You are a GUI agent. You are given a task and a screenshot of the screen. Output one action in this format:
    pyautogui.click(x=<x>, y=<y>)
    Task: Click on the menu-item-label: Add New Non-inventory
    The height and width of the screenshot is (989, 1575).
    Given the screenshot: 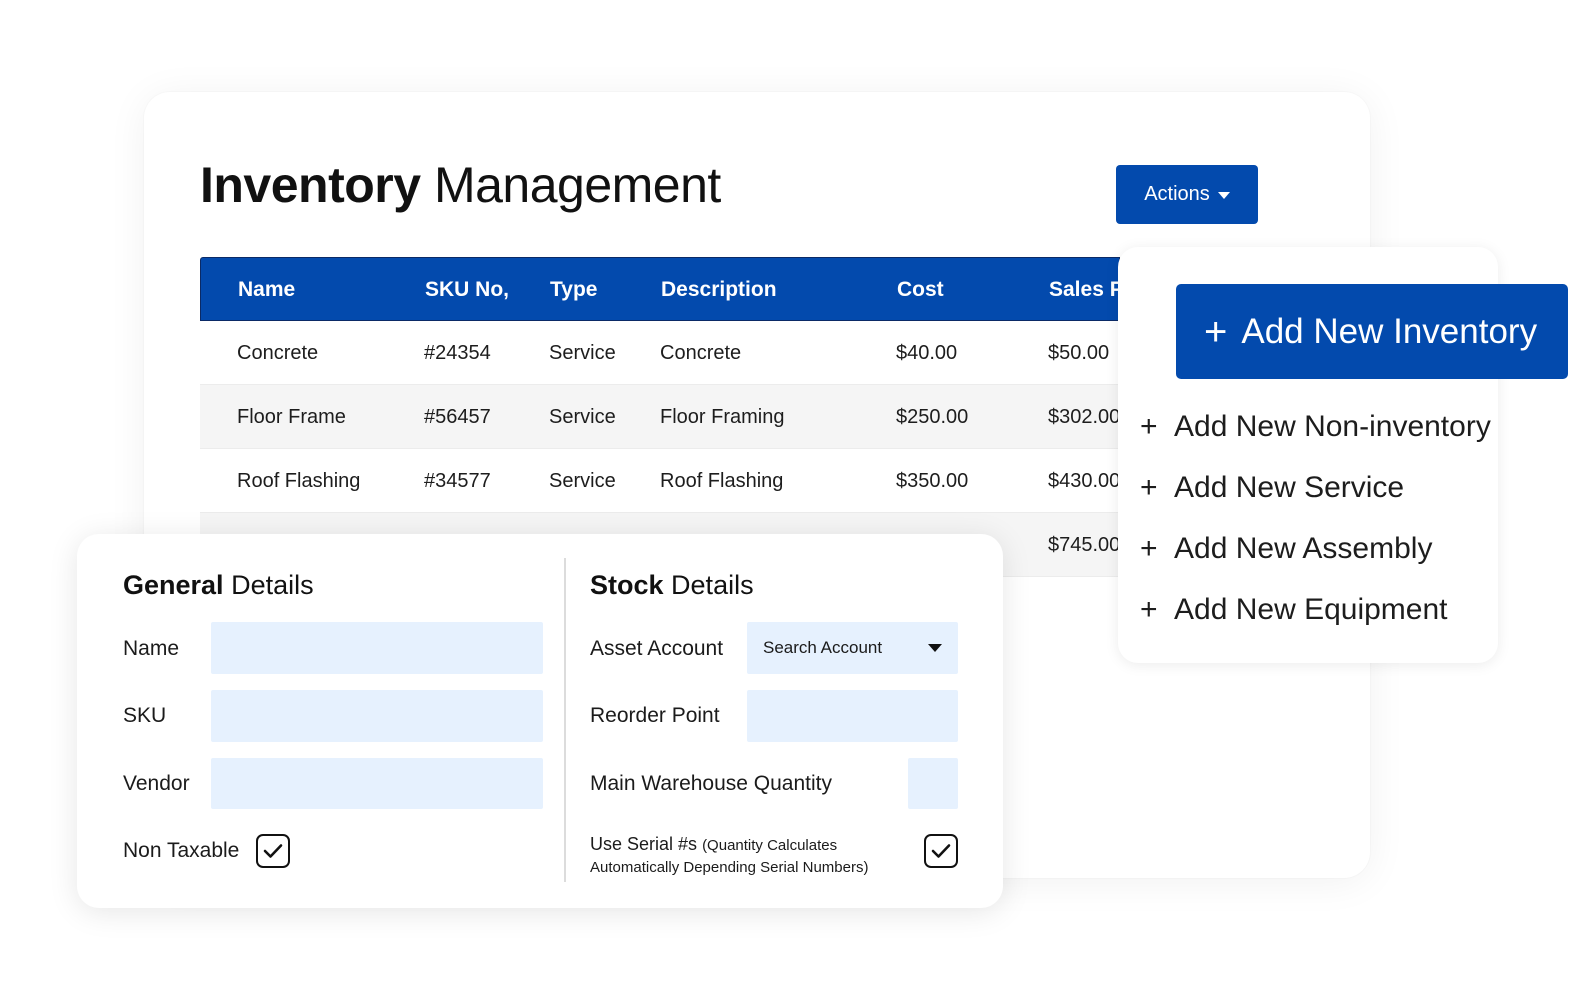 What is the action you would take?
    pyautogui.click(x=1332, y=426)
    